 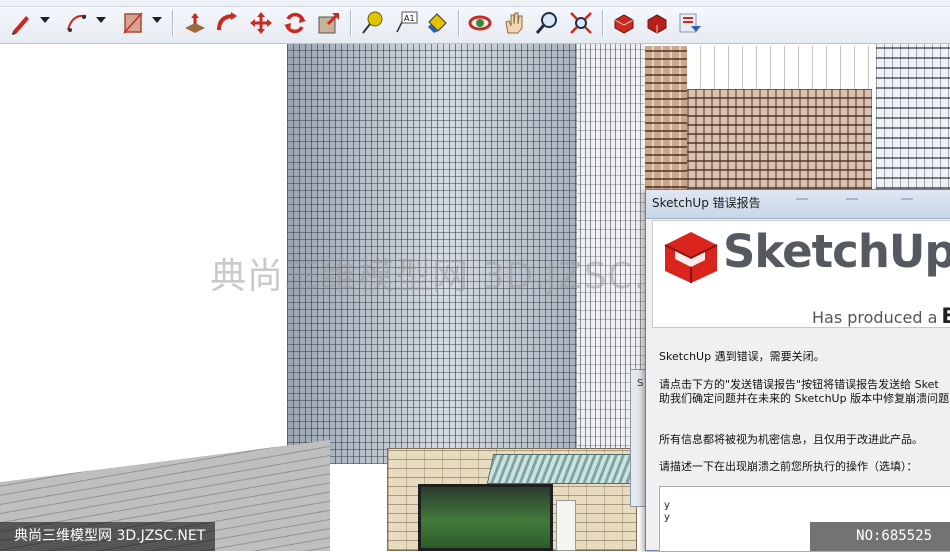 I want to click on arc-icon, so click(x=77, y=23).